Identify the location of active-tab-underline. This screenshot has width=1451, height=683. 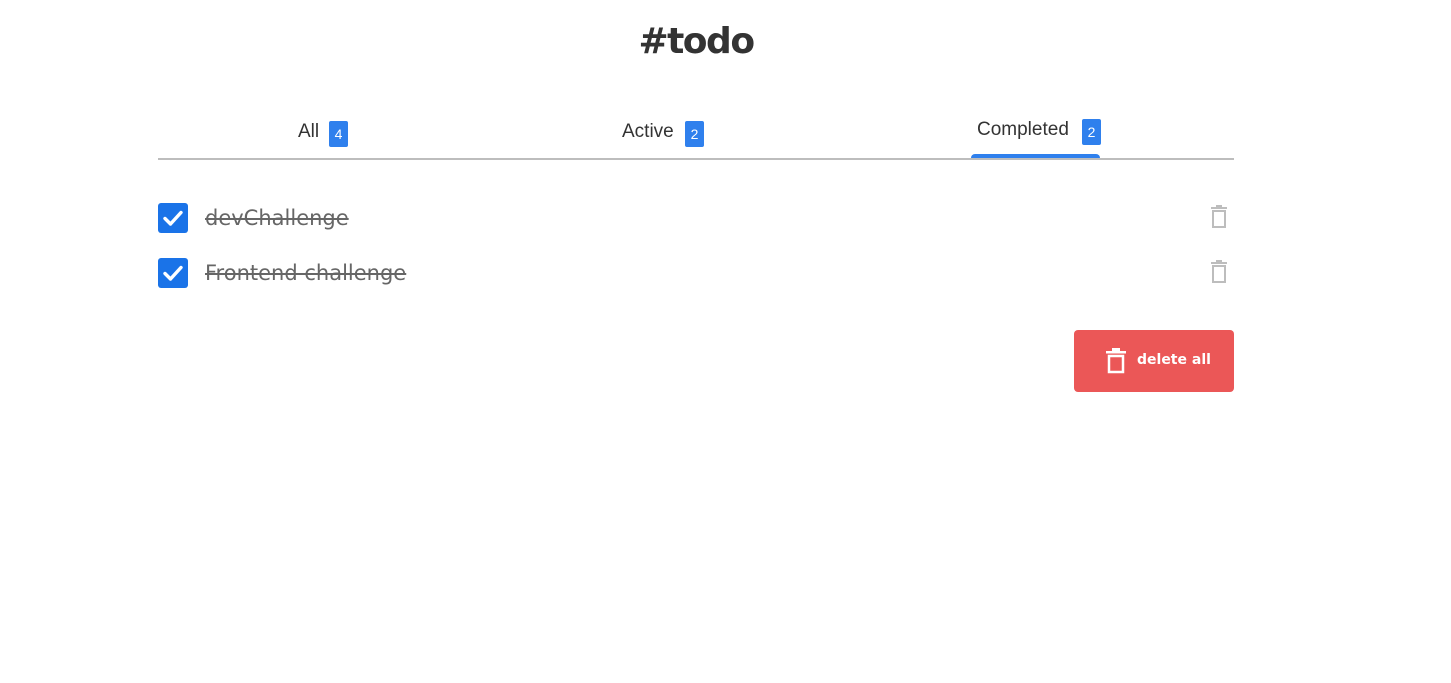
(1035, 156).